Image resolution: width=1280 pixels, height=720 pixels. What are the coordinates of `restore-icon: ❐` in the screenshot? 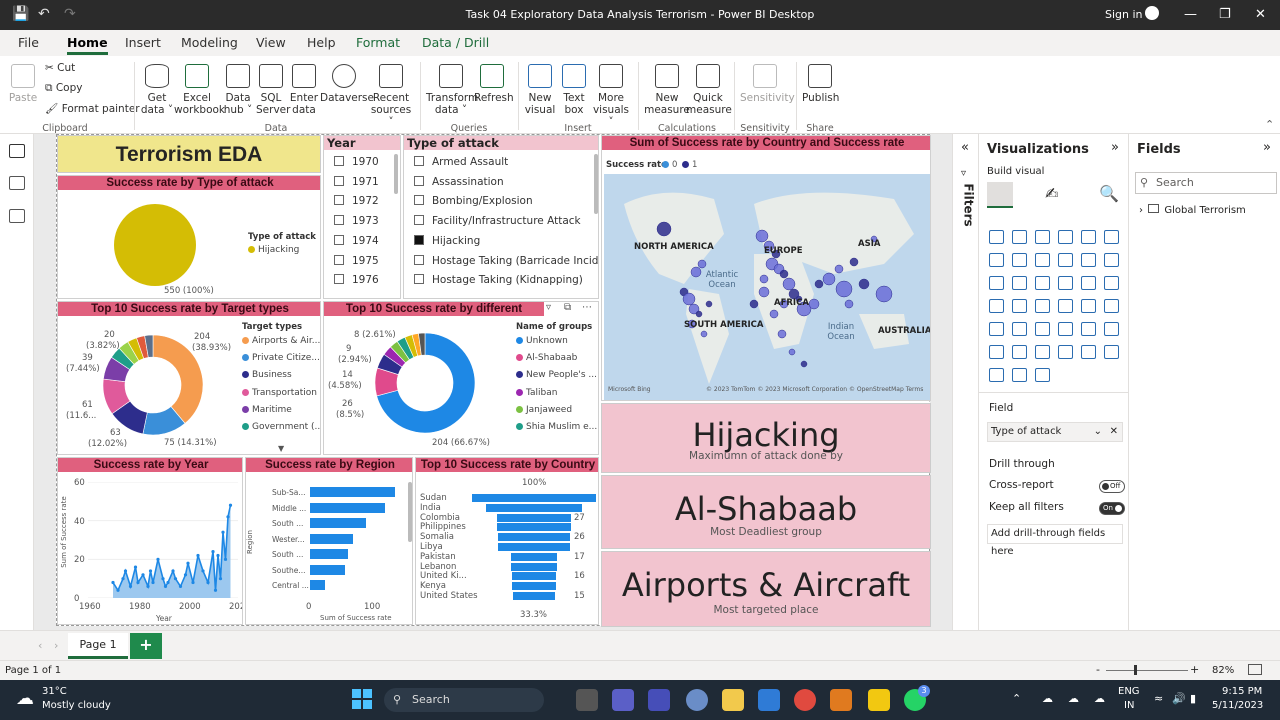 It's located at (1225, 14).